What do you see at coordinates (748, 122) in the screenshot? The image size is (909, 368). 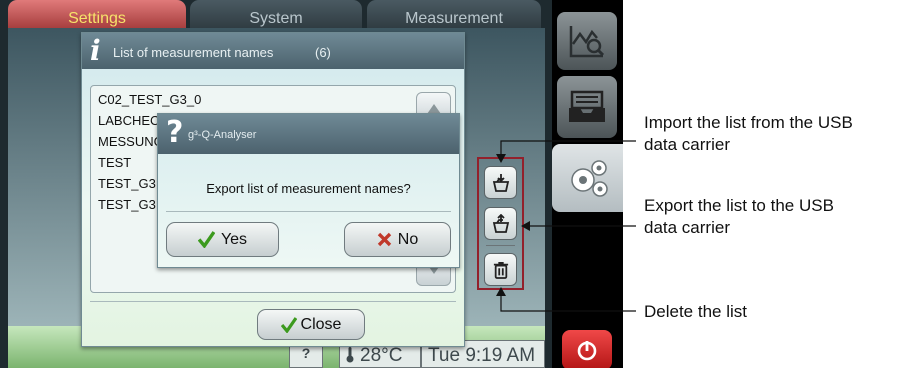 I see `callout-import-line-1: Import the list from the USB` at bounding box center [748, 122].